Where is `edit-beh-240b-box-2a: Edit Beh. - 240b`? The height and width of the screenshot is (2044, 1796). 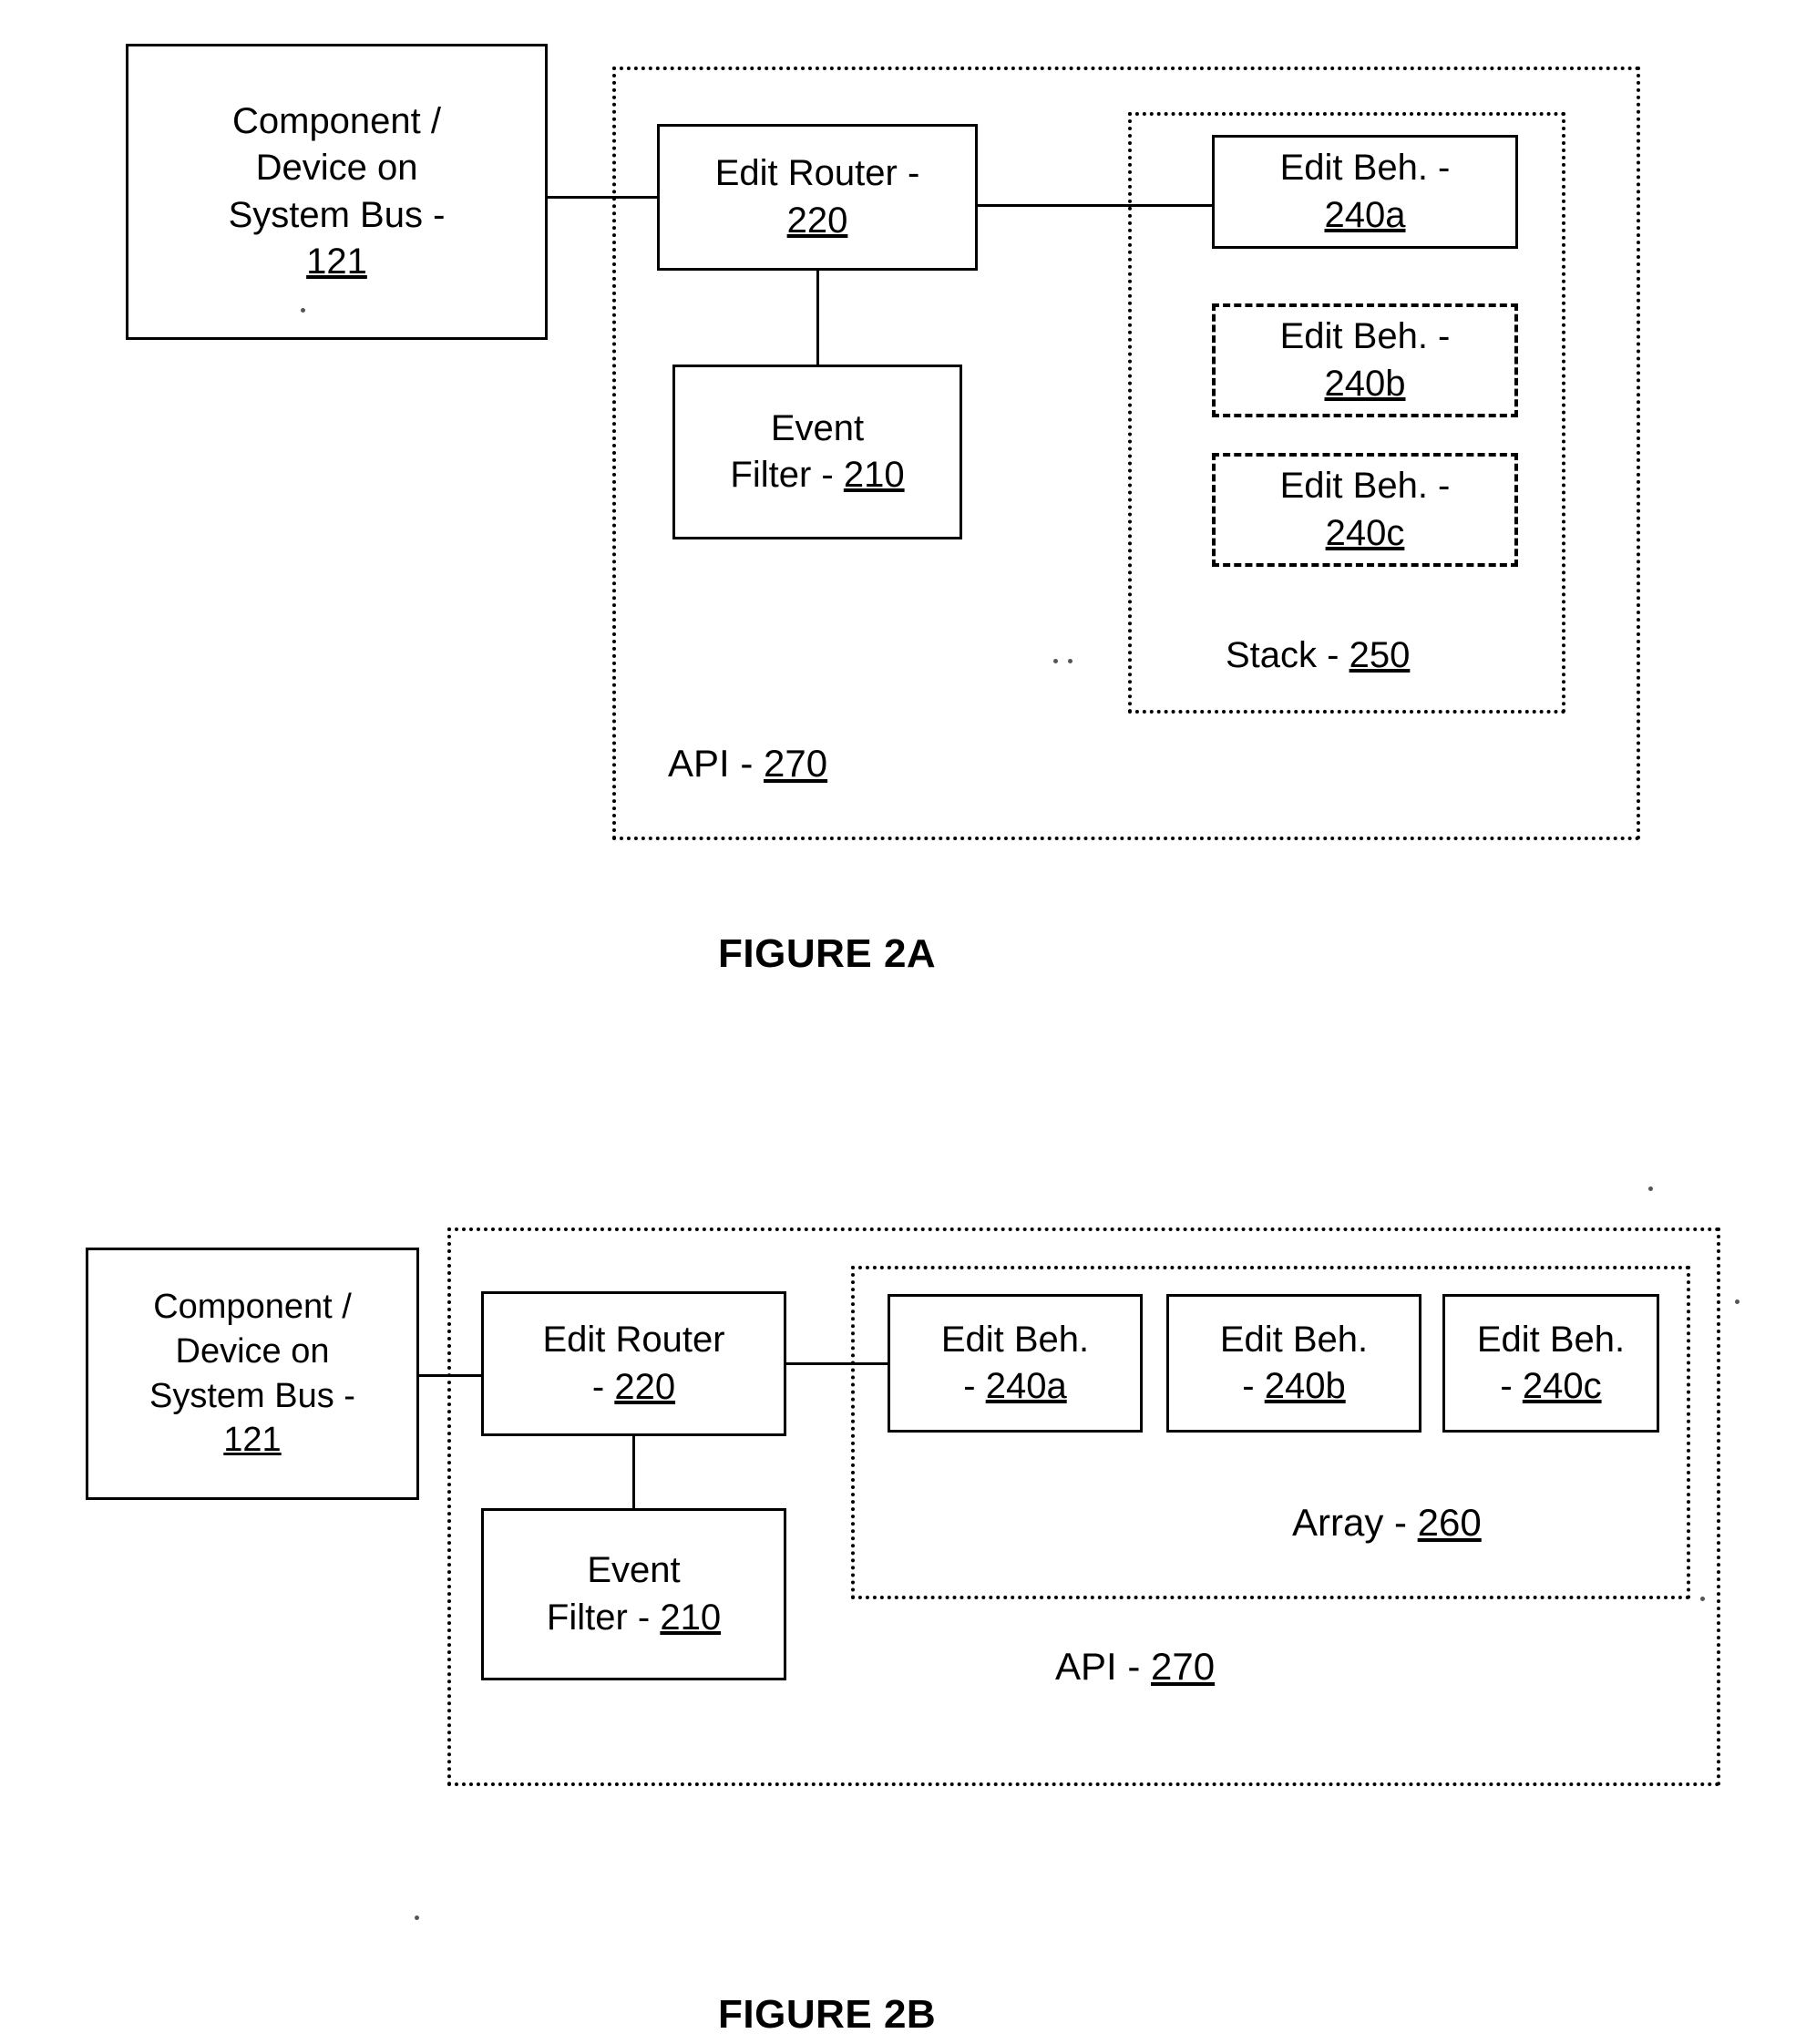
edit-beh-240b-box-2a: Edit Beh. - 240b is located at coordinates (1365, 360).